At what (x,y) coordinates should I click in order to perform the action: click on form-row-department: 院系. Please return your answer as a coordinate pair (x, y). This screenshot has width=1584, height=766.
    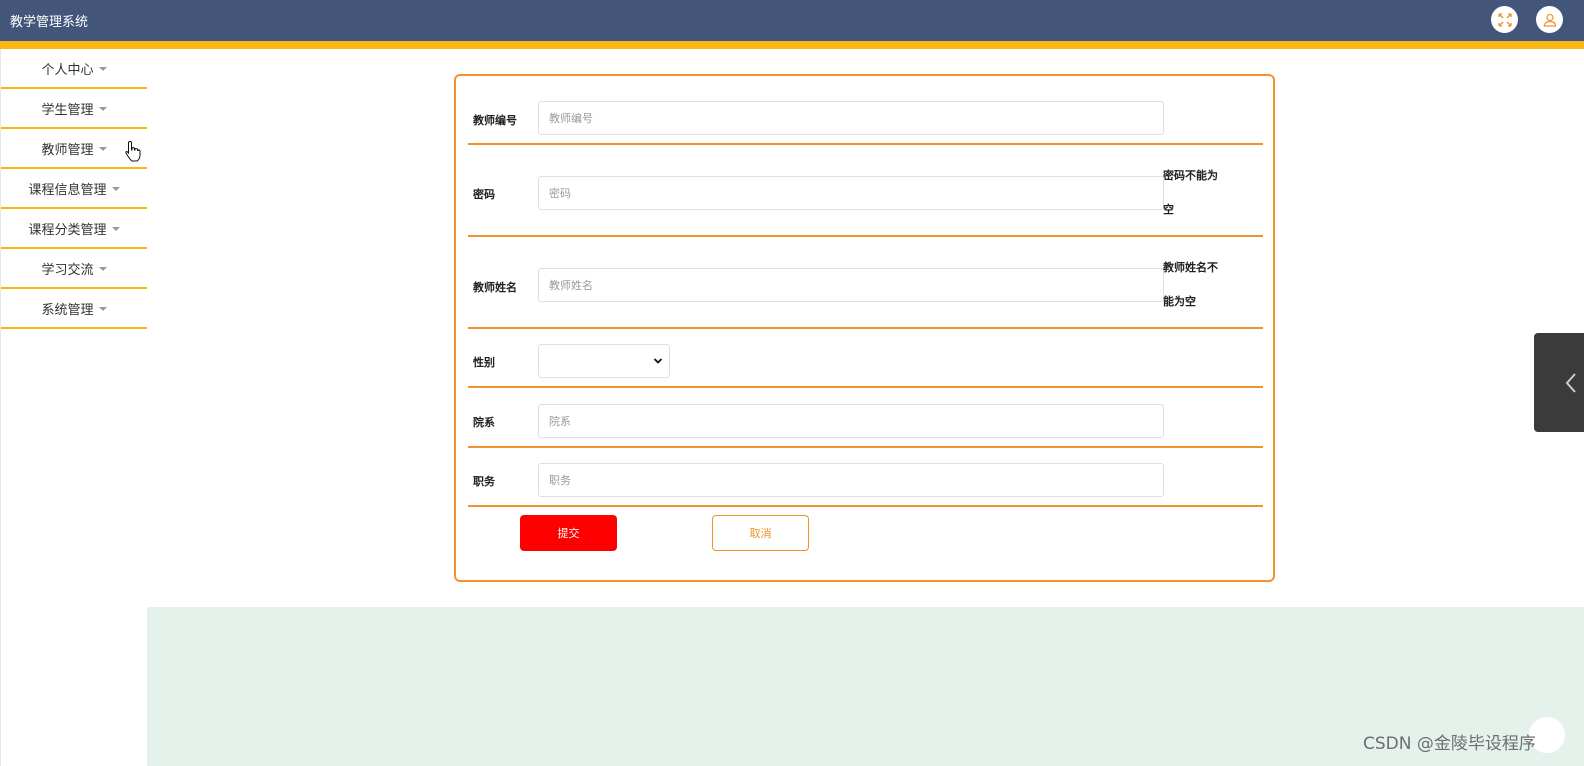
    Looking at the image, I should click on (865, 418).